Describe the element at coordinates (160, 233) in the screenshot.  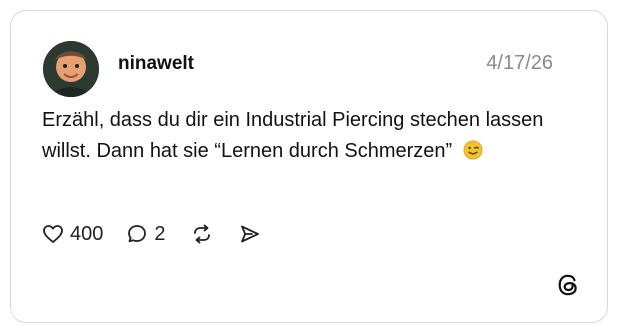
I see `reply-count: 2` at that location.